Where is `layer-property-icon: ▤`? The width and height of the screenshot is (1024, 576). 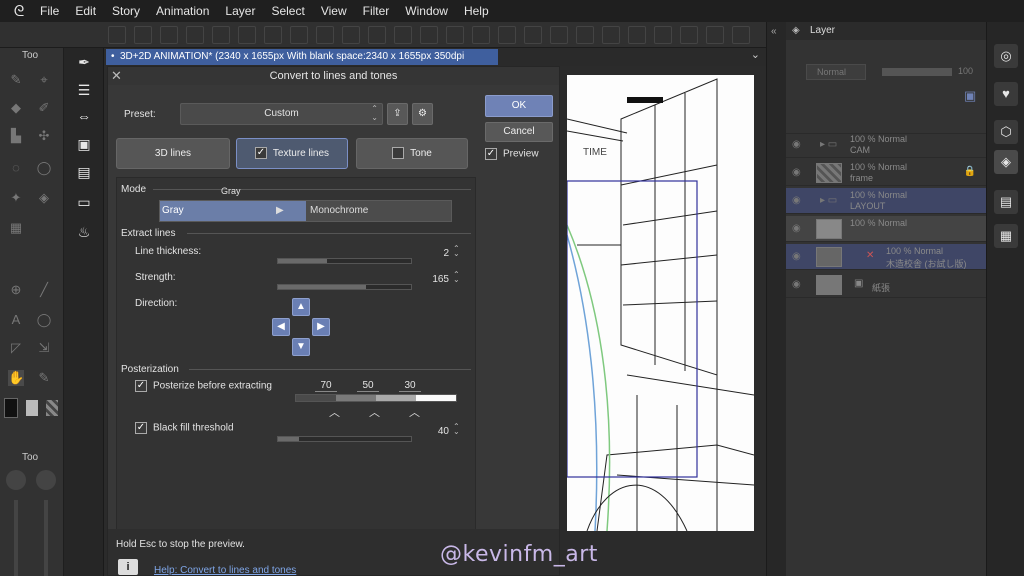
layer-property-icon: ▤ is located at coordinates (1006, 202).